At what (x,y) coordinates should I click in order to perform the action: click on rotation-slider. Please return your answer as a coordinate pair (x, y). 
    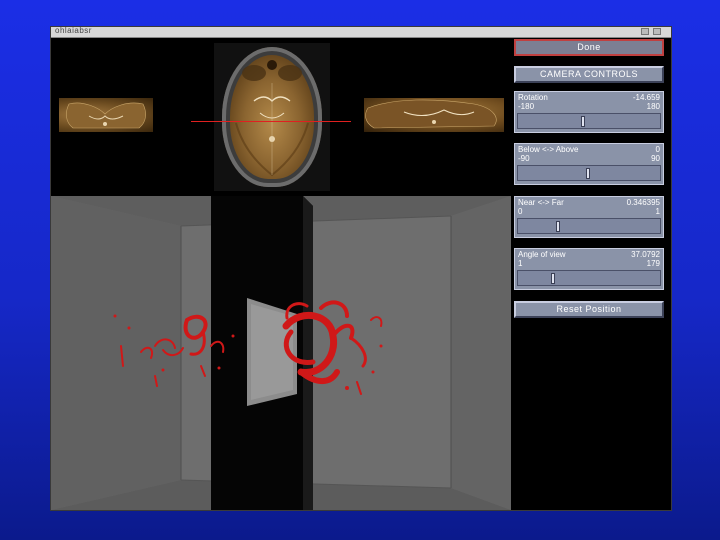
    Looking at the image, I should click on (589, 121).